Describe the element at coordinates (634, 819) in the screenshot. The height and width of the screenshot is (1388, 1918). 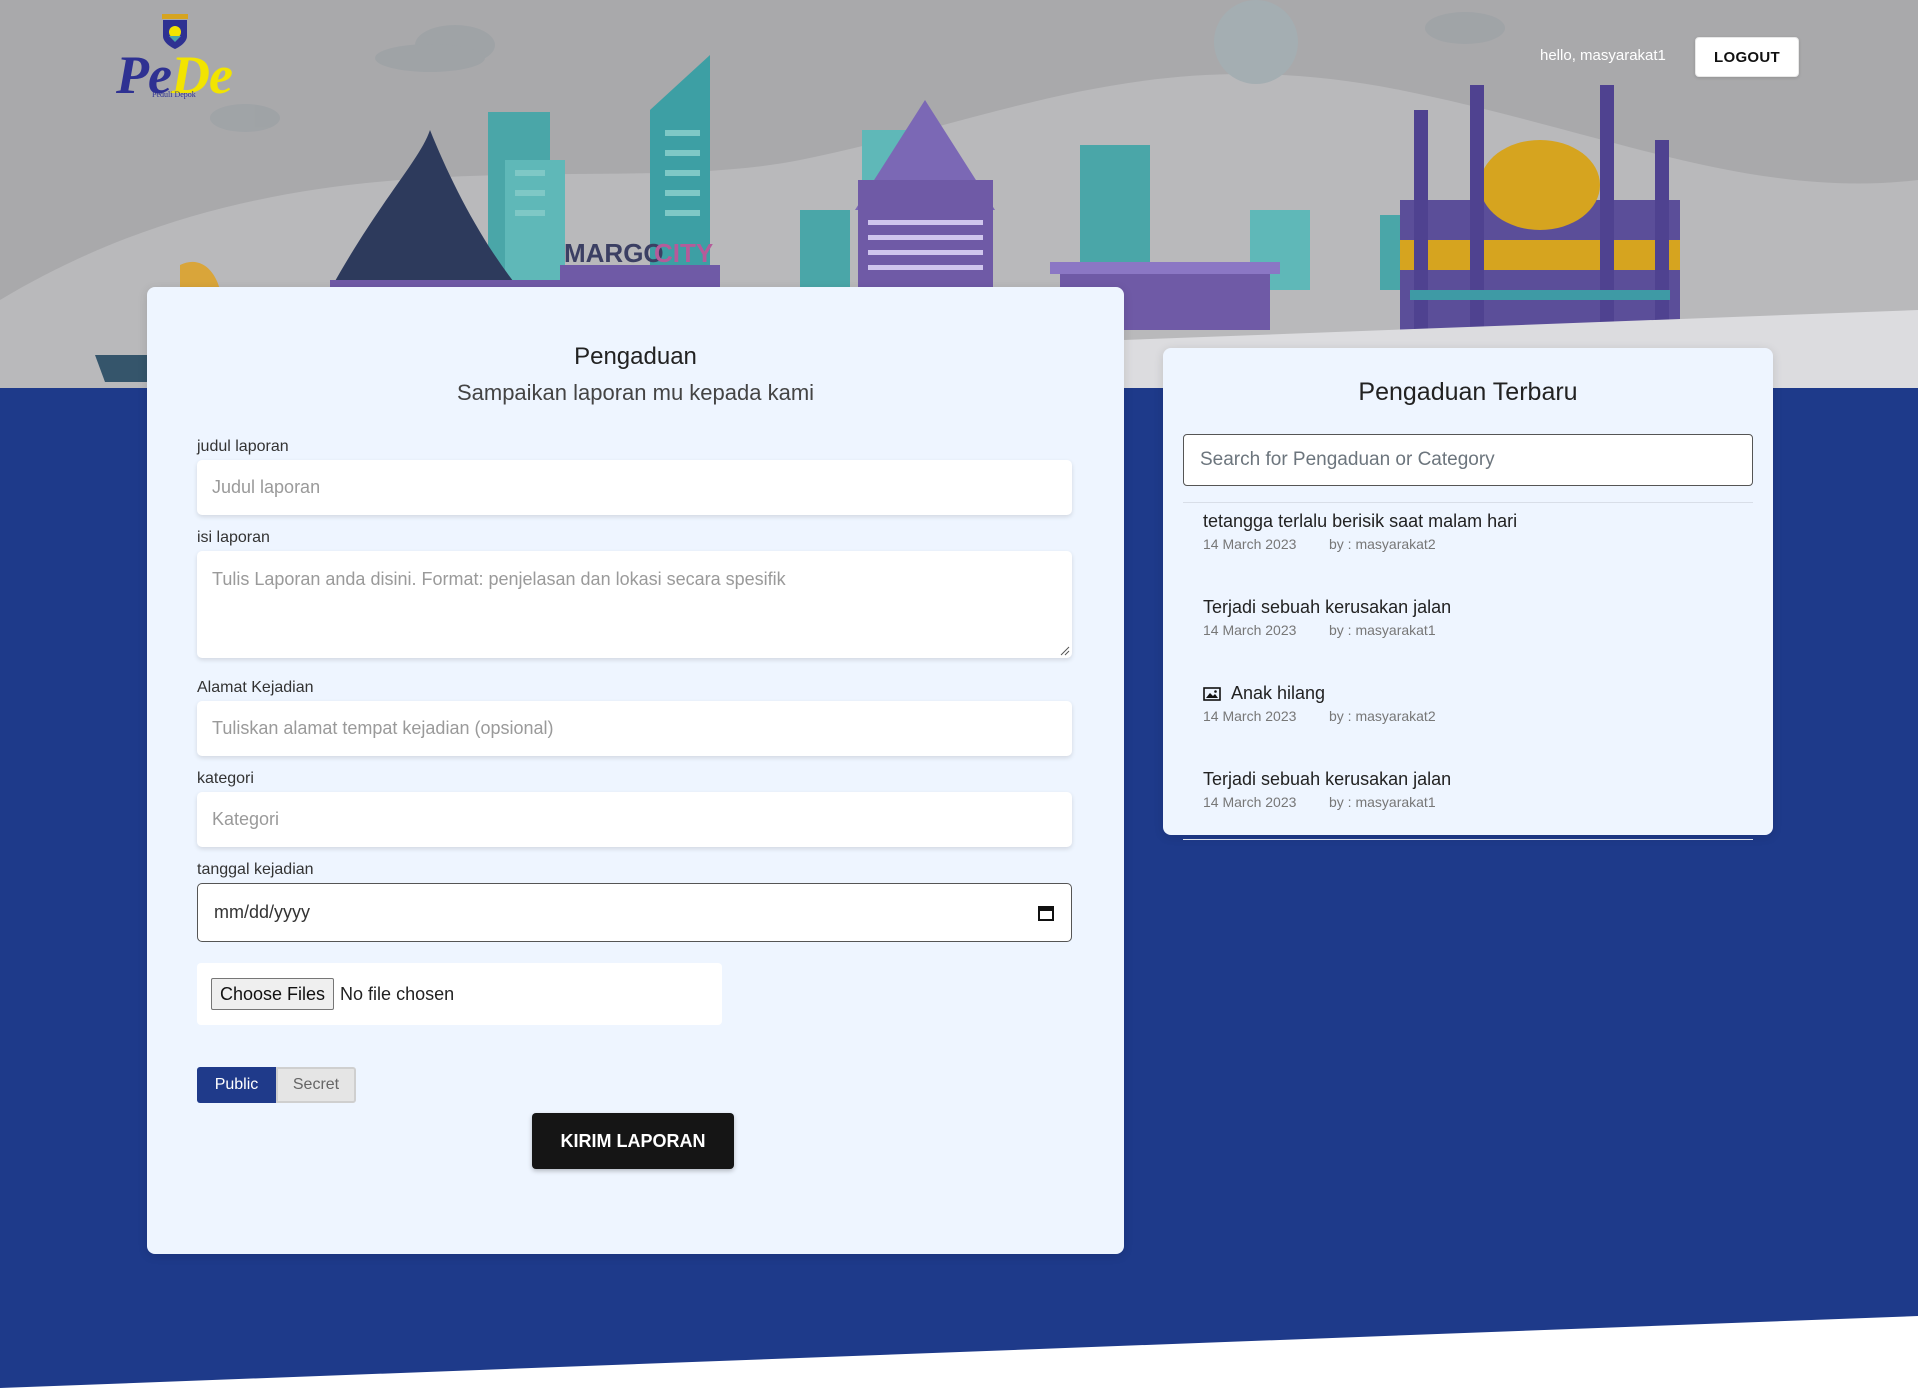
I see `kategori-input: Kategori` at that location.